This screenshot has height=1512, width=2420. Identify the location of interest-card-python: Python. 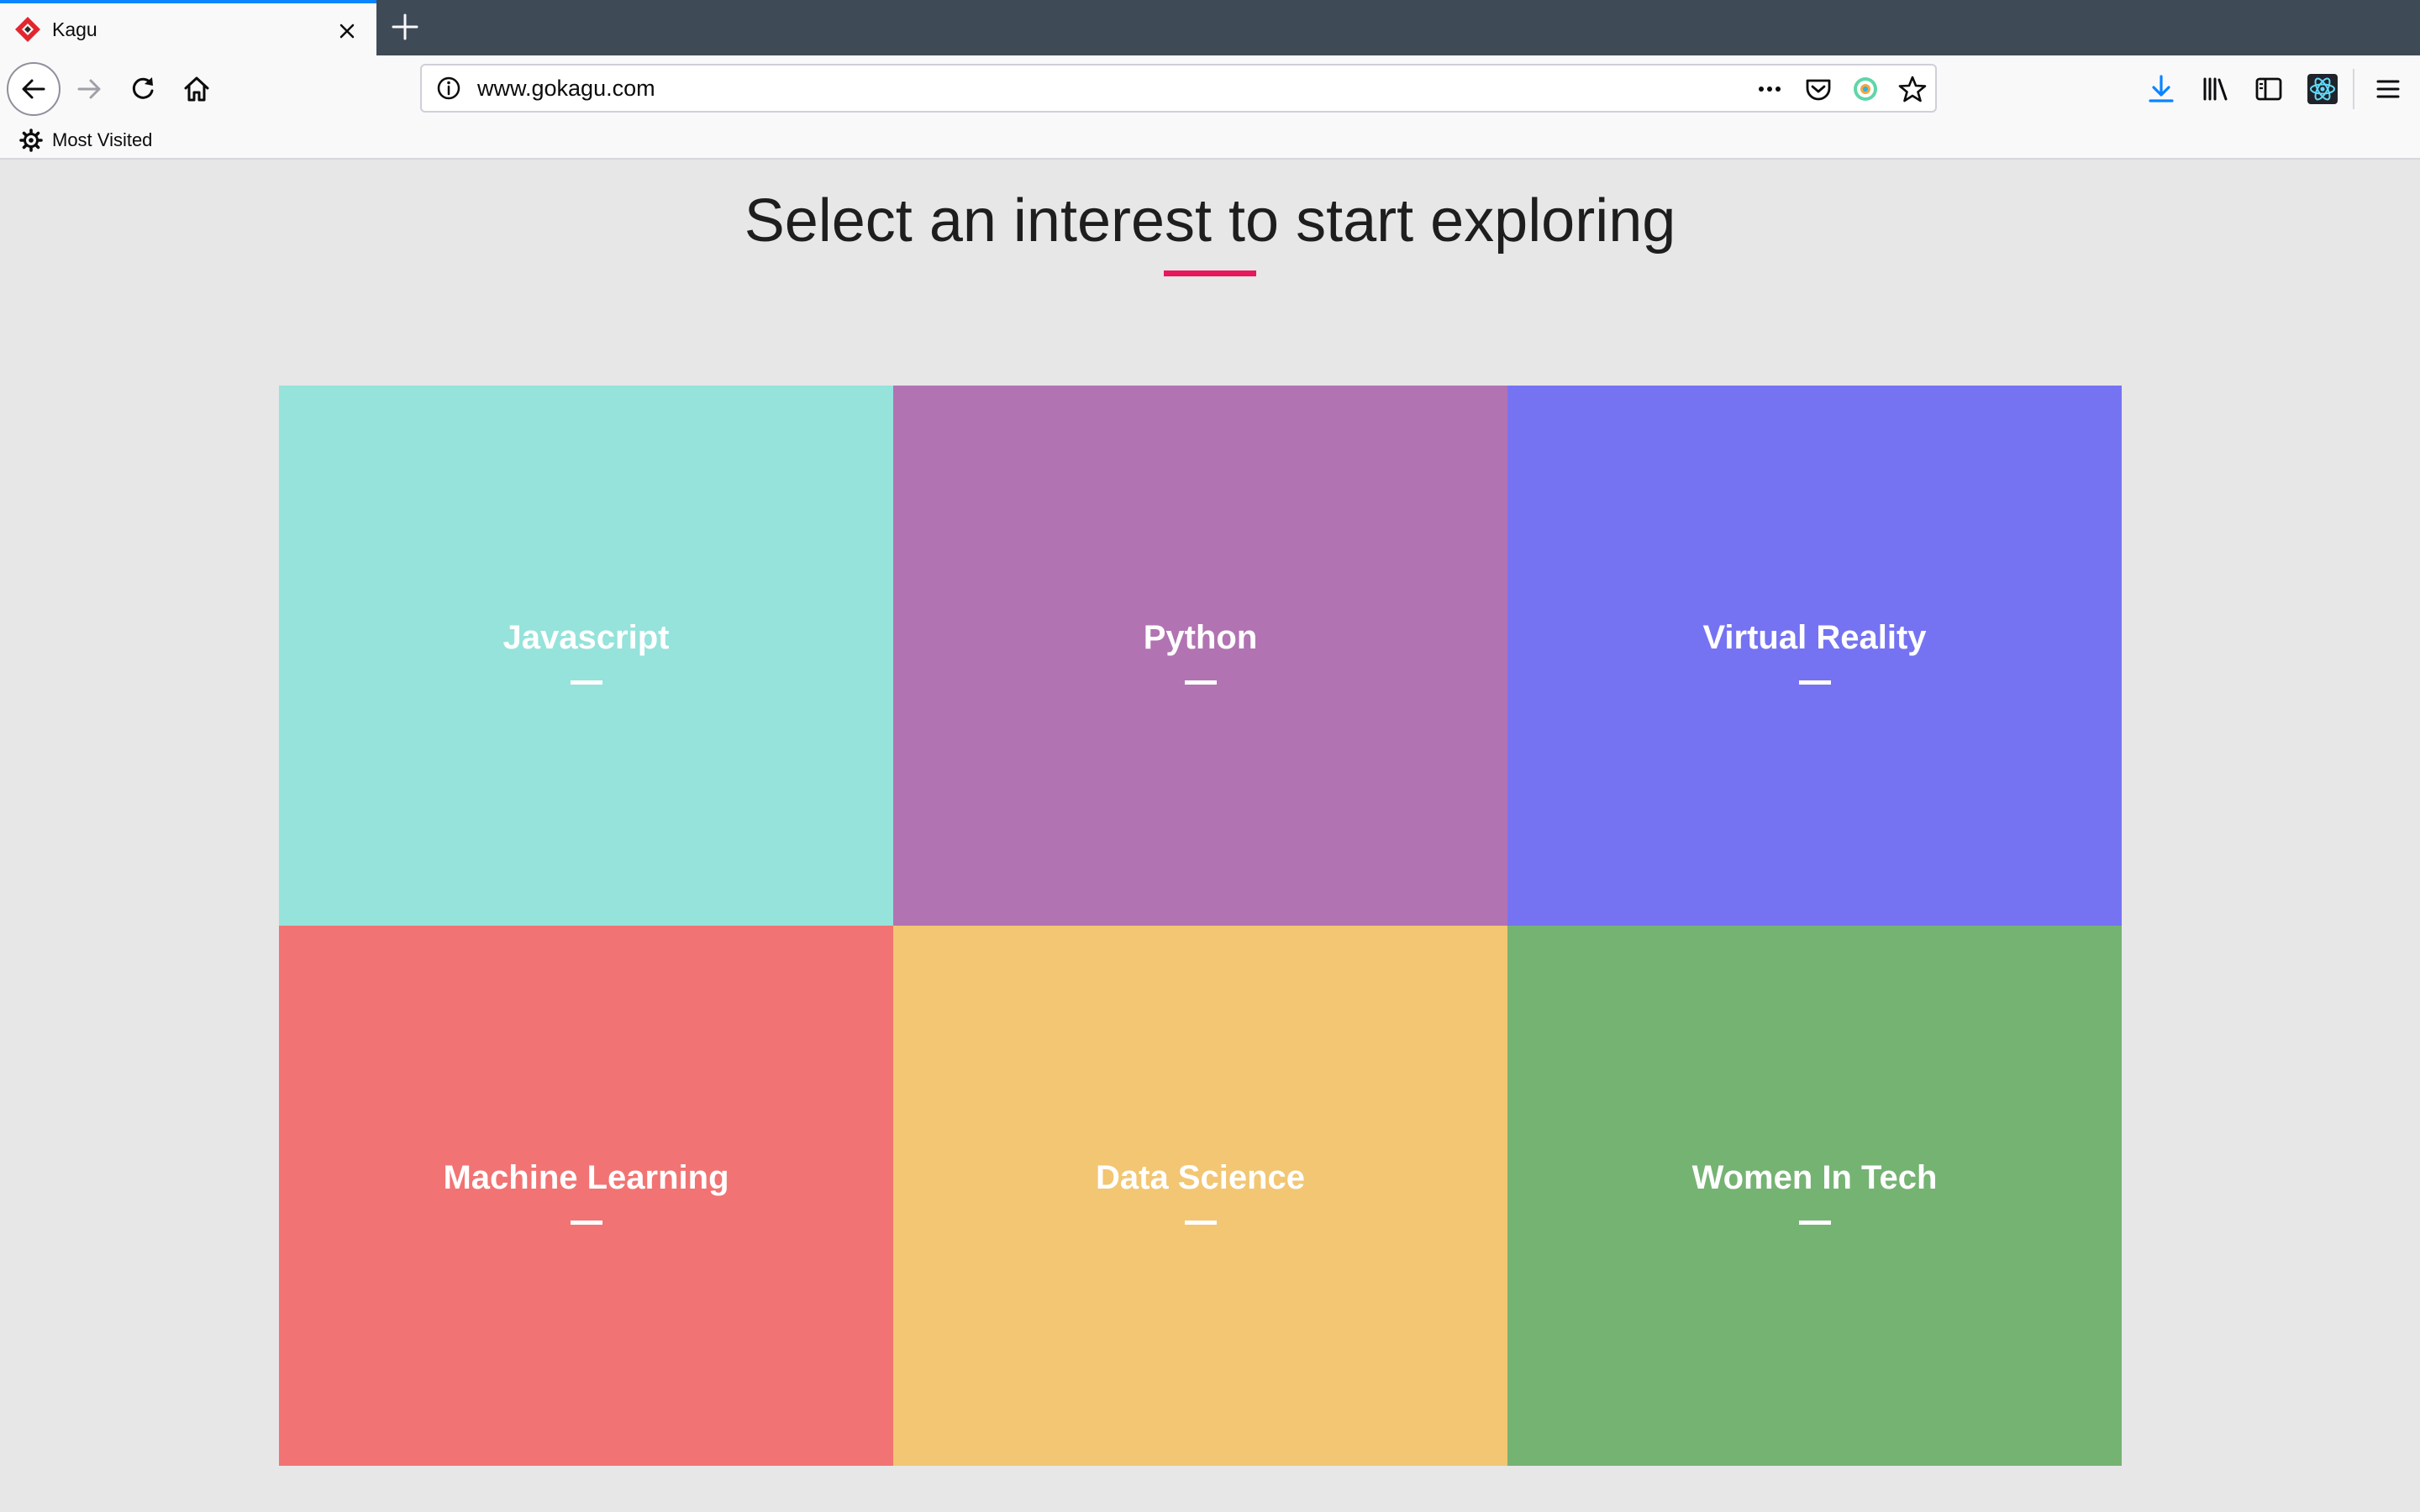
(1200, 656).